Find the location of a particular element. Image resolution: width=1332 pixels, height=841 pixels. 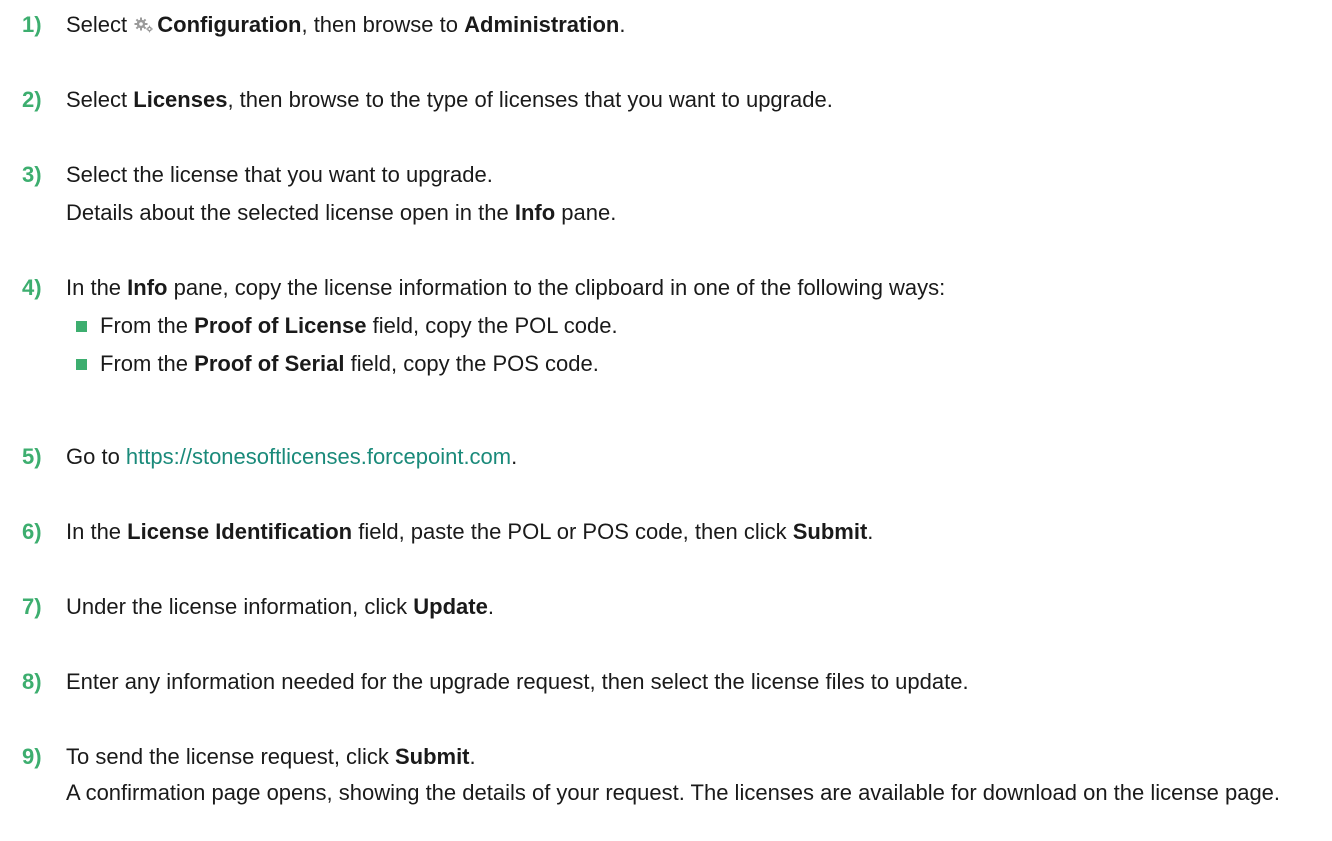

gear-icon is located at coordinates (144, 22).